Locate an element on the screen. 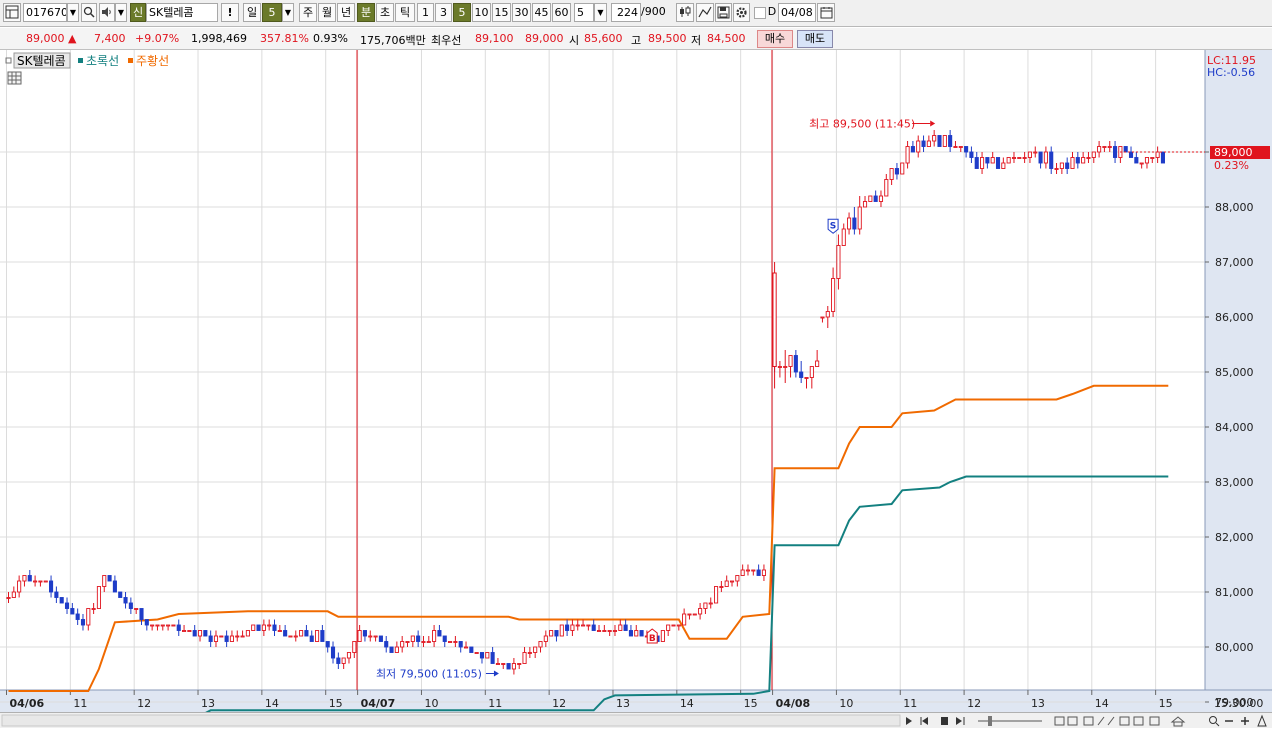 This screenshot has height=732, width=1272. minute-15-button: 15 is located at coordinates (501, 12).